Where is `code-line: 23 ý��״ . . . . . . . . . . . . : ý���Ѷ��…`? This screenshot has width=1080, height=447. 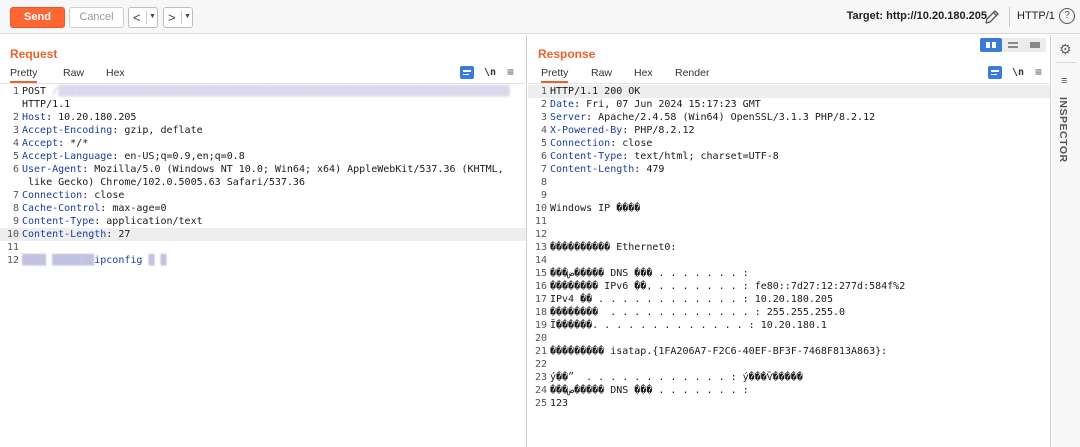
code-line: 23 ý��״ . . . . . . . . . . . . : ý���Ѷ��… is located at coordinates (789, 377).